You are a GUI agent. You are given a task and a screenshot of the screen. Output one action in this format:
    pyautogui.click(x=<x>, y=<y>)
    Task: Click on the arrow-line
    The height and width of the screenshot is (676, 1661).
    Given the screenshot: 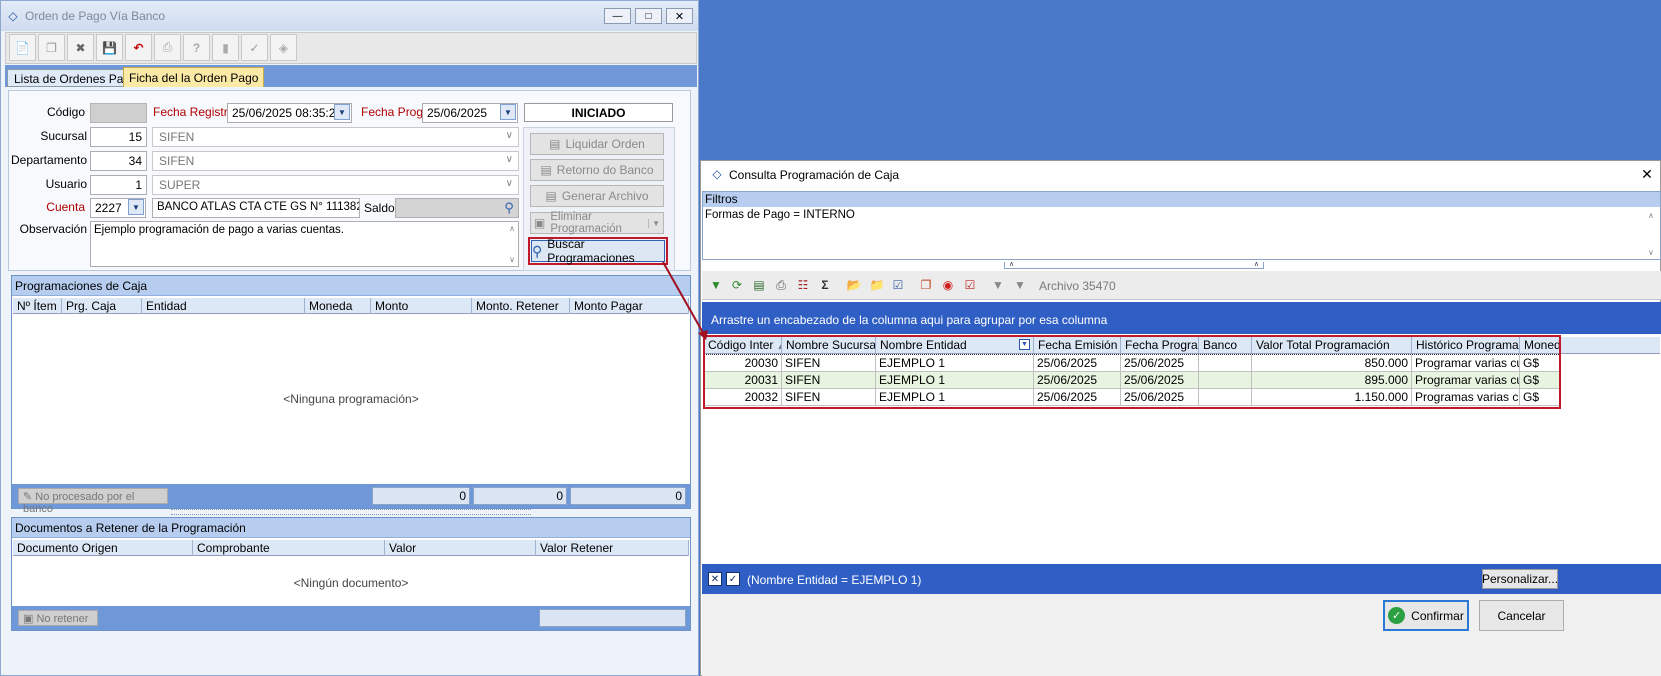 What is the action you would take?
    pyautogui.click(x=684, y=300)
    